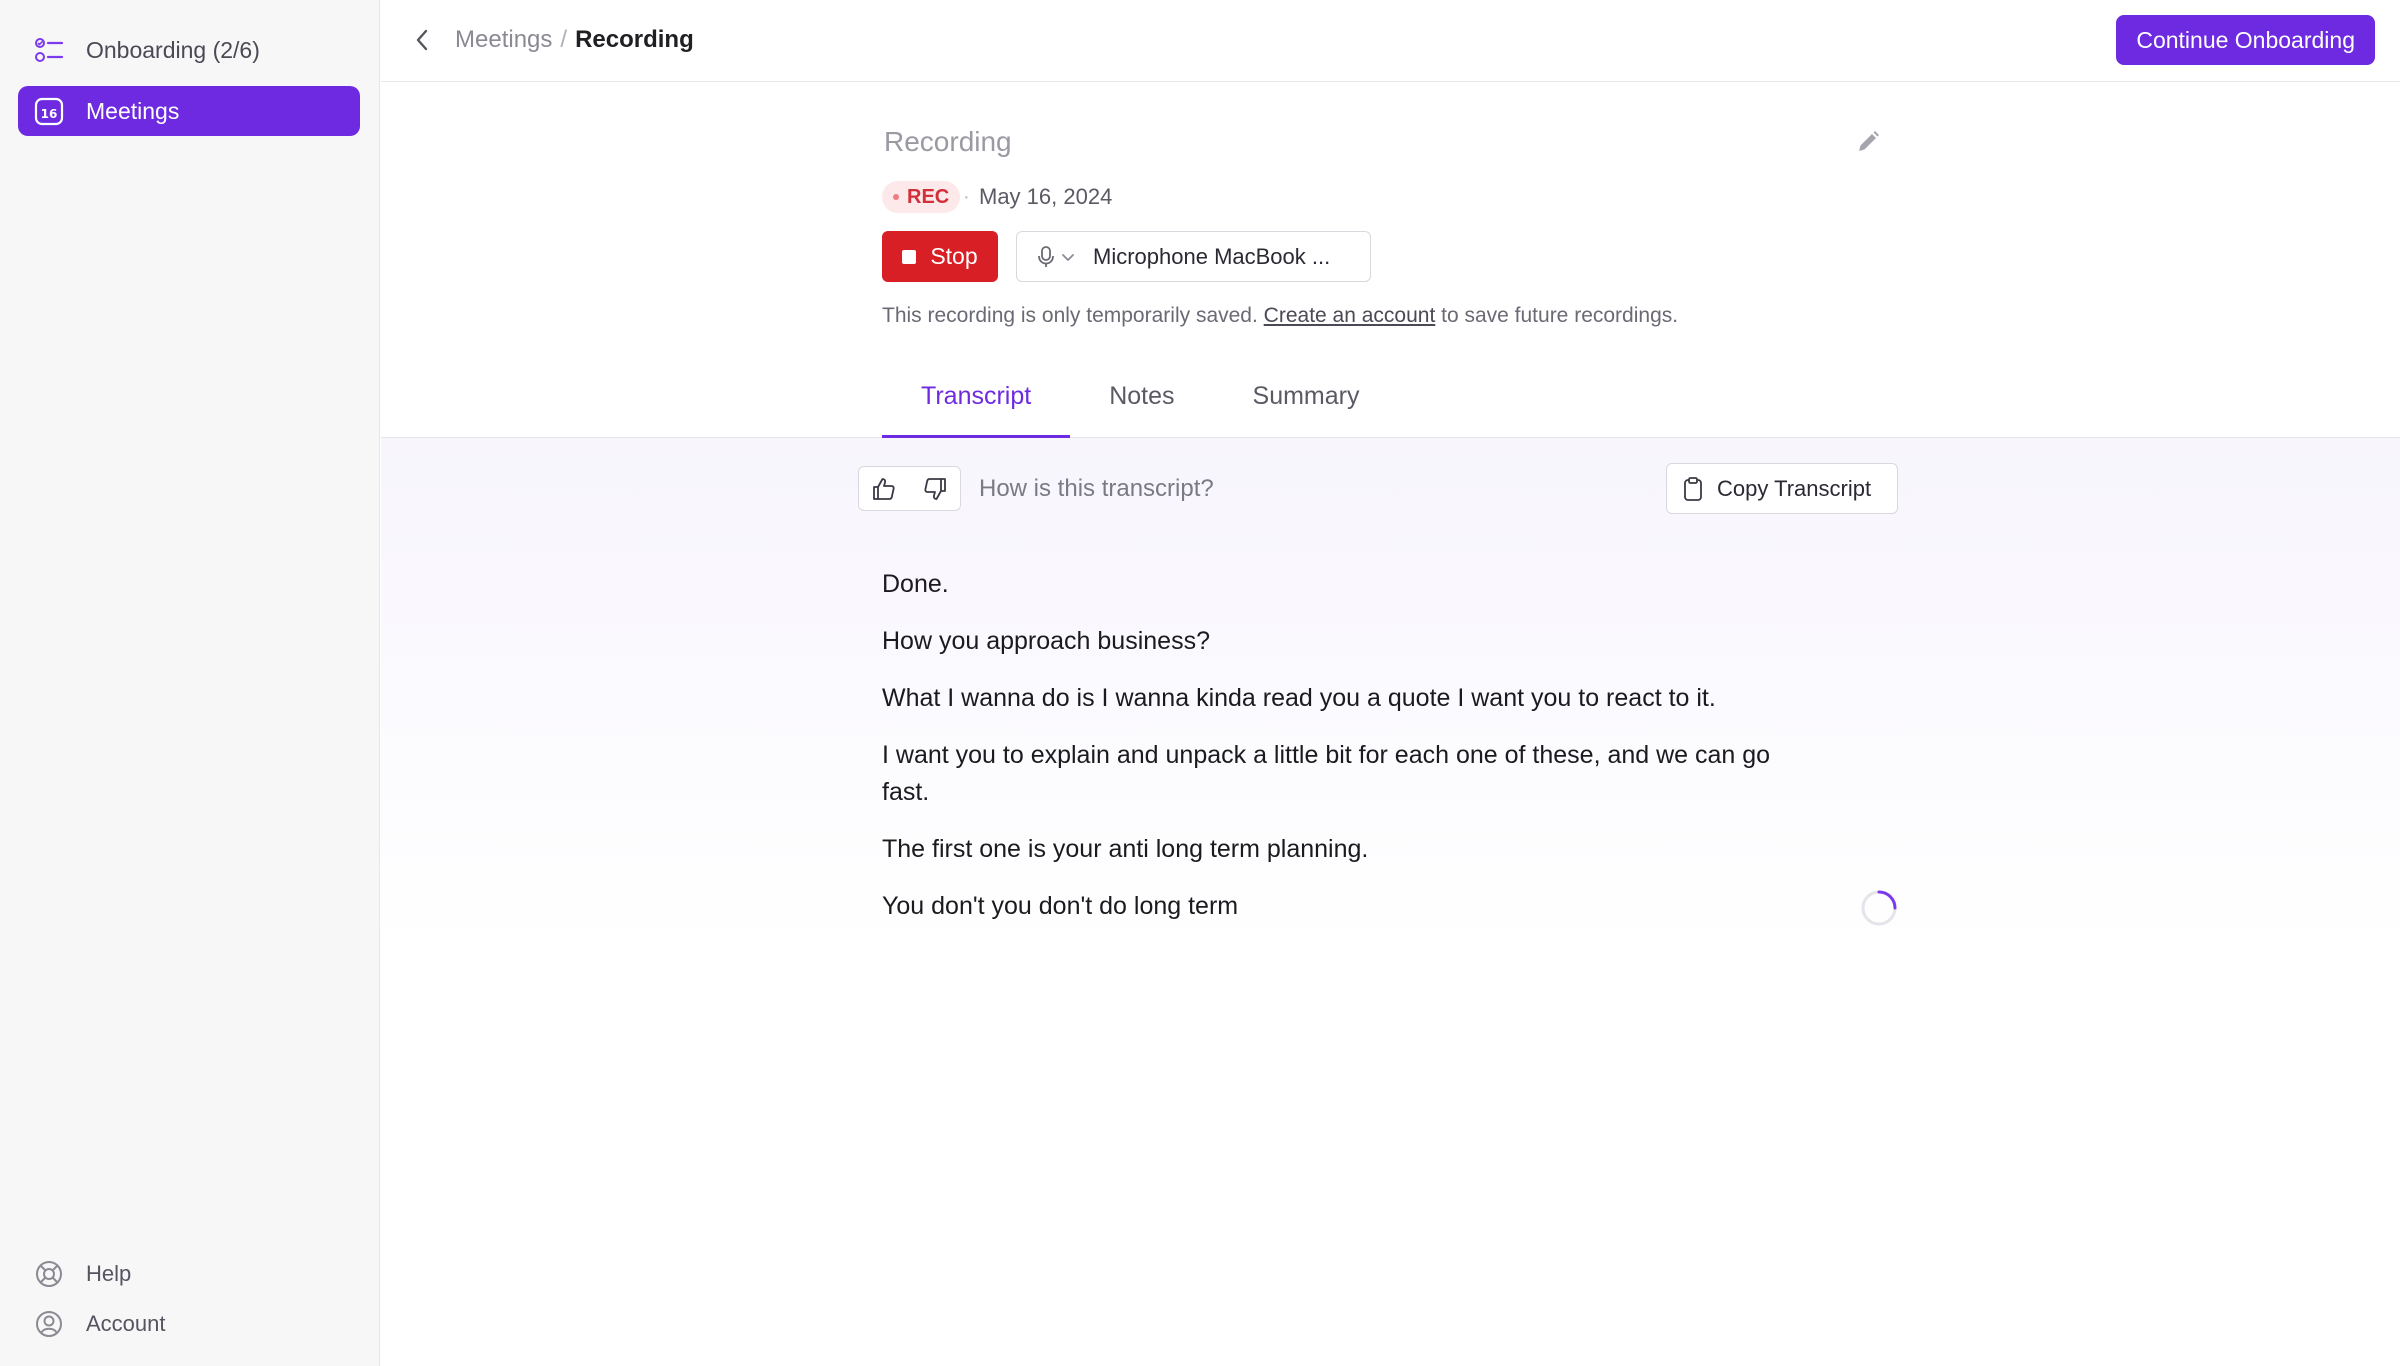 The image size is (2400, 1366). What do you see at coordinates (948, 142) in the screenshot?
I see `recording-title: Recording` at bounding box center [948, 142].